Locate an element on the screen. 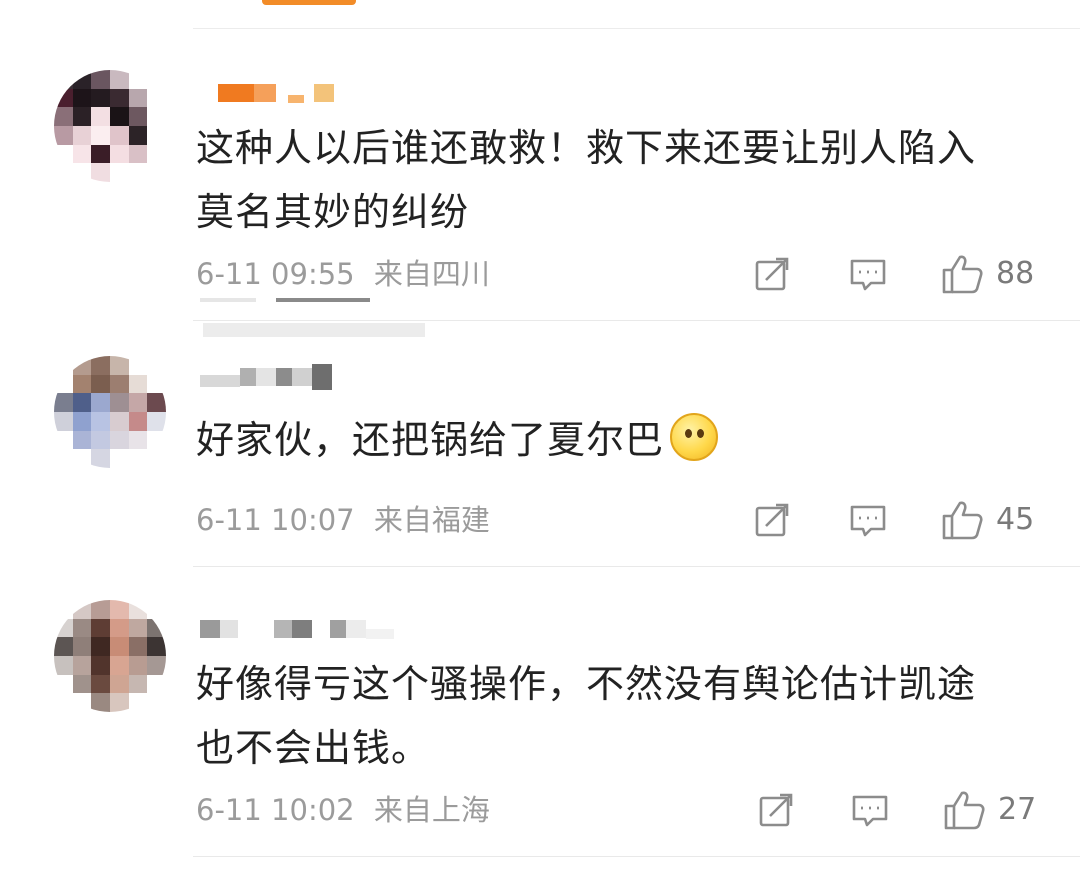  comment-text-line: 这种人以后谁还敢救！救下来还要让别人陷入 is located at coordinates (586, 148).